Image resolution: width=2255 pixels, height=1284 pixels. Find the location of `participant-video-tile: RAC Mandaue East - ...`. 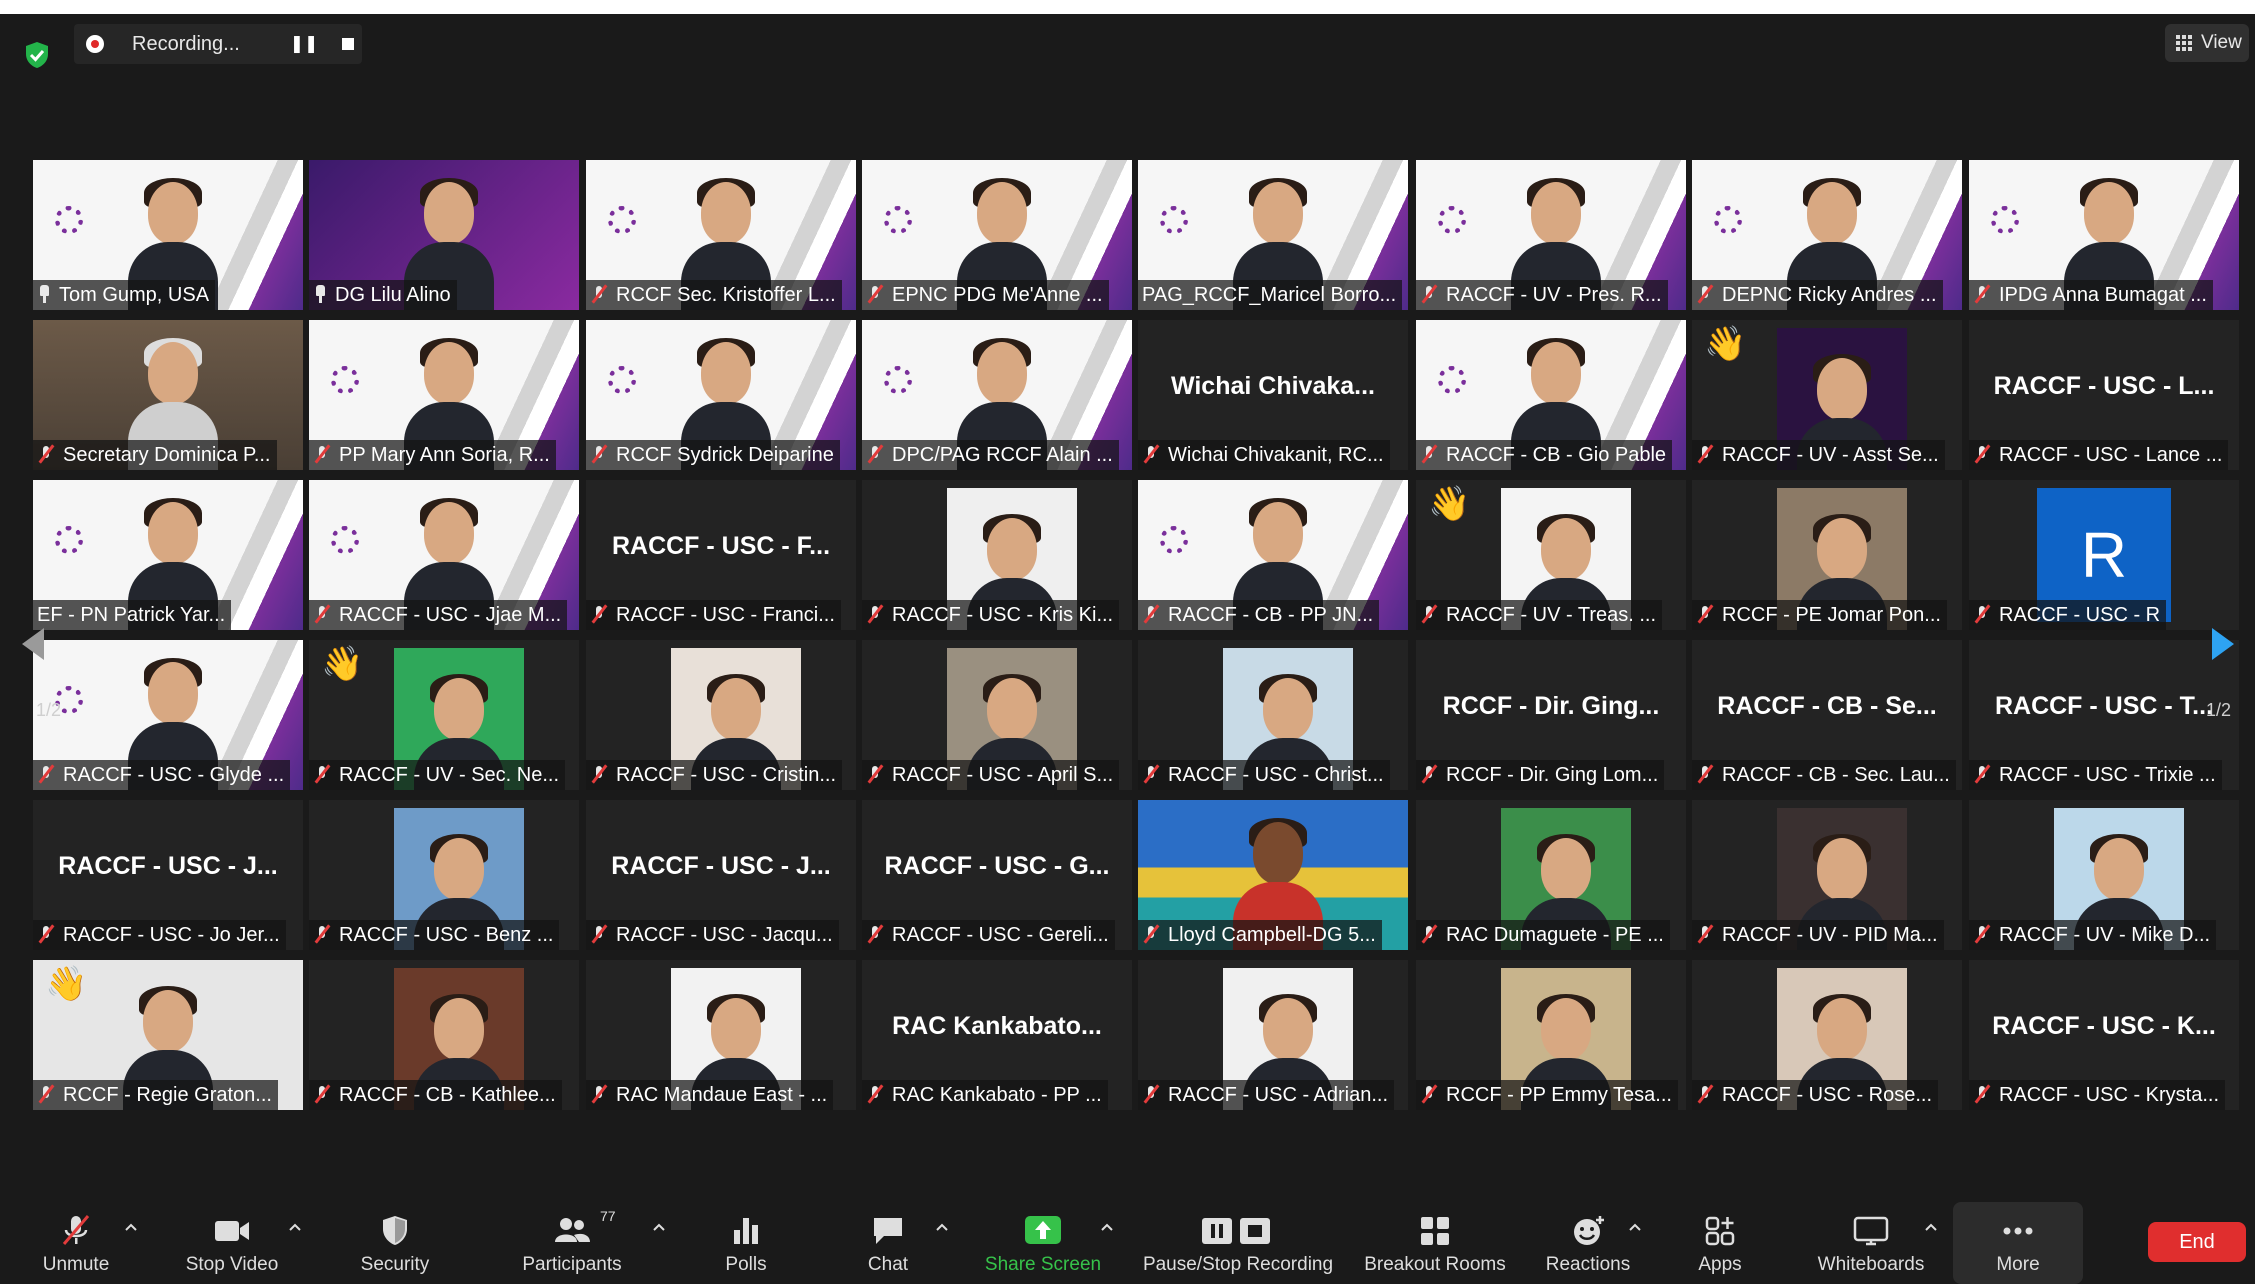

participant-video-tile: RAC Mandaue East - ... is located at coordinates (721, 1035).